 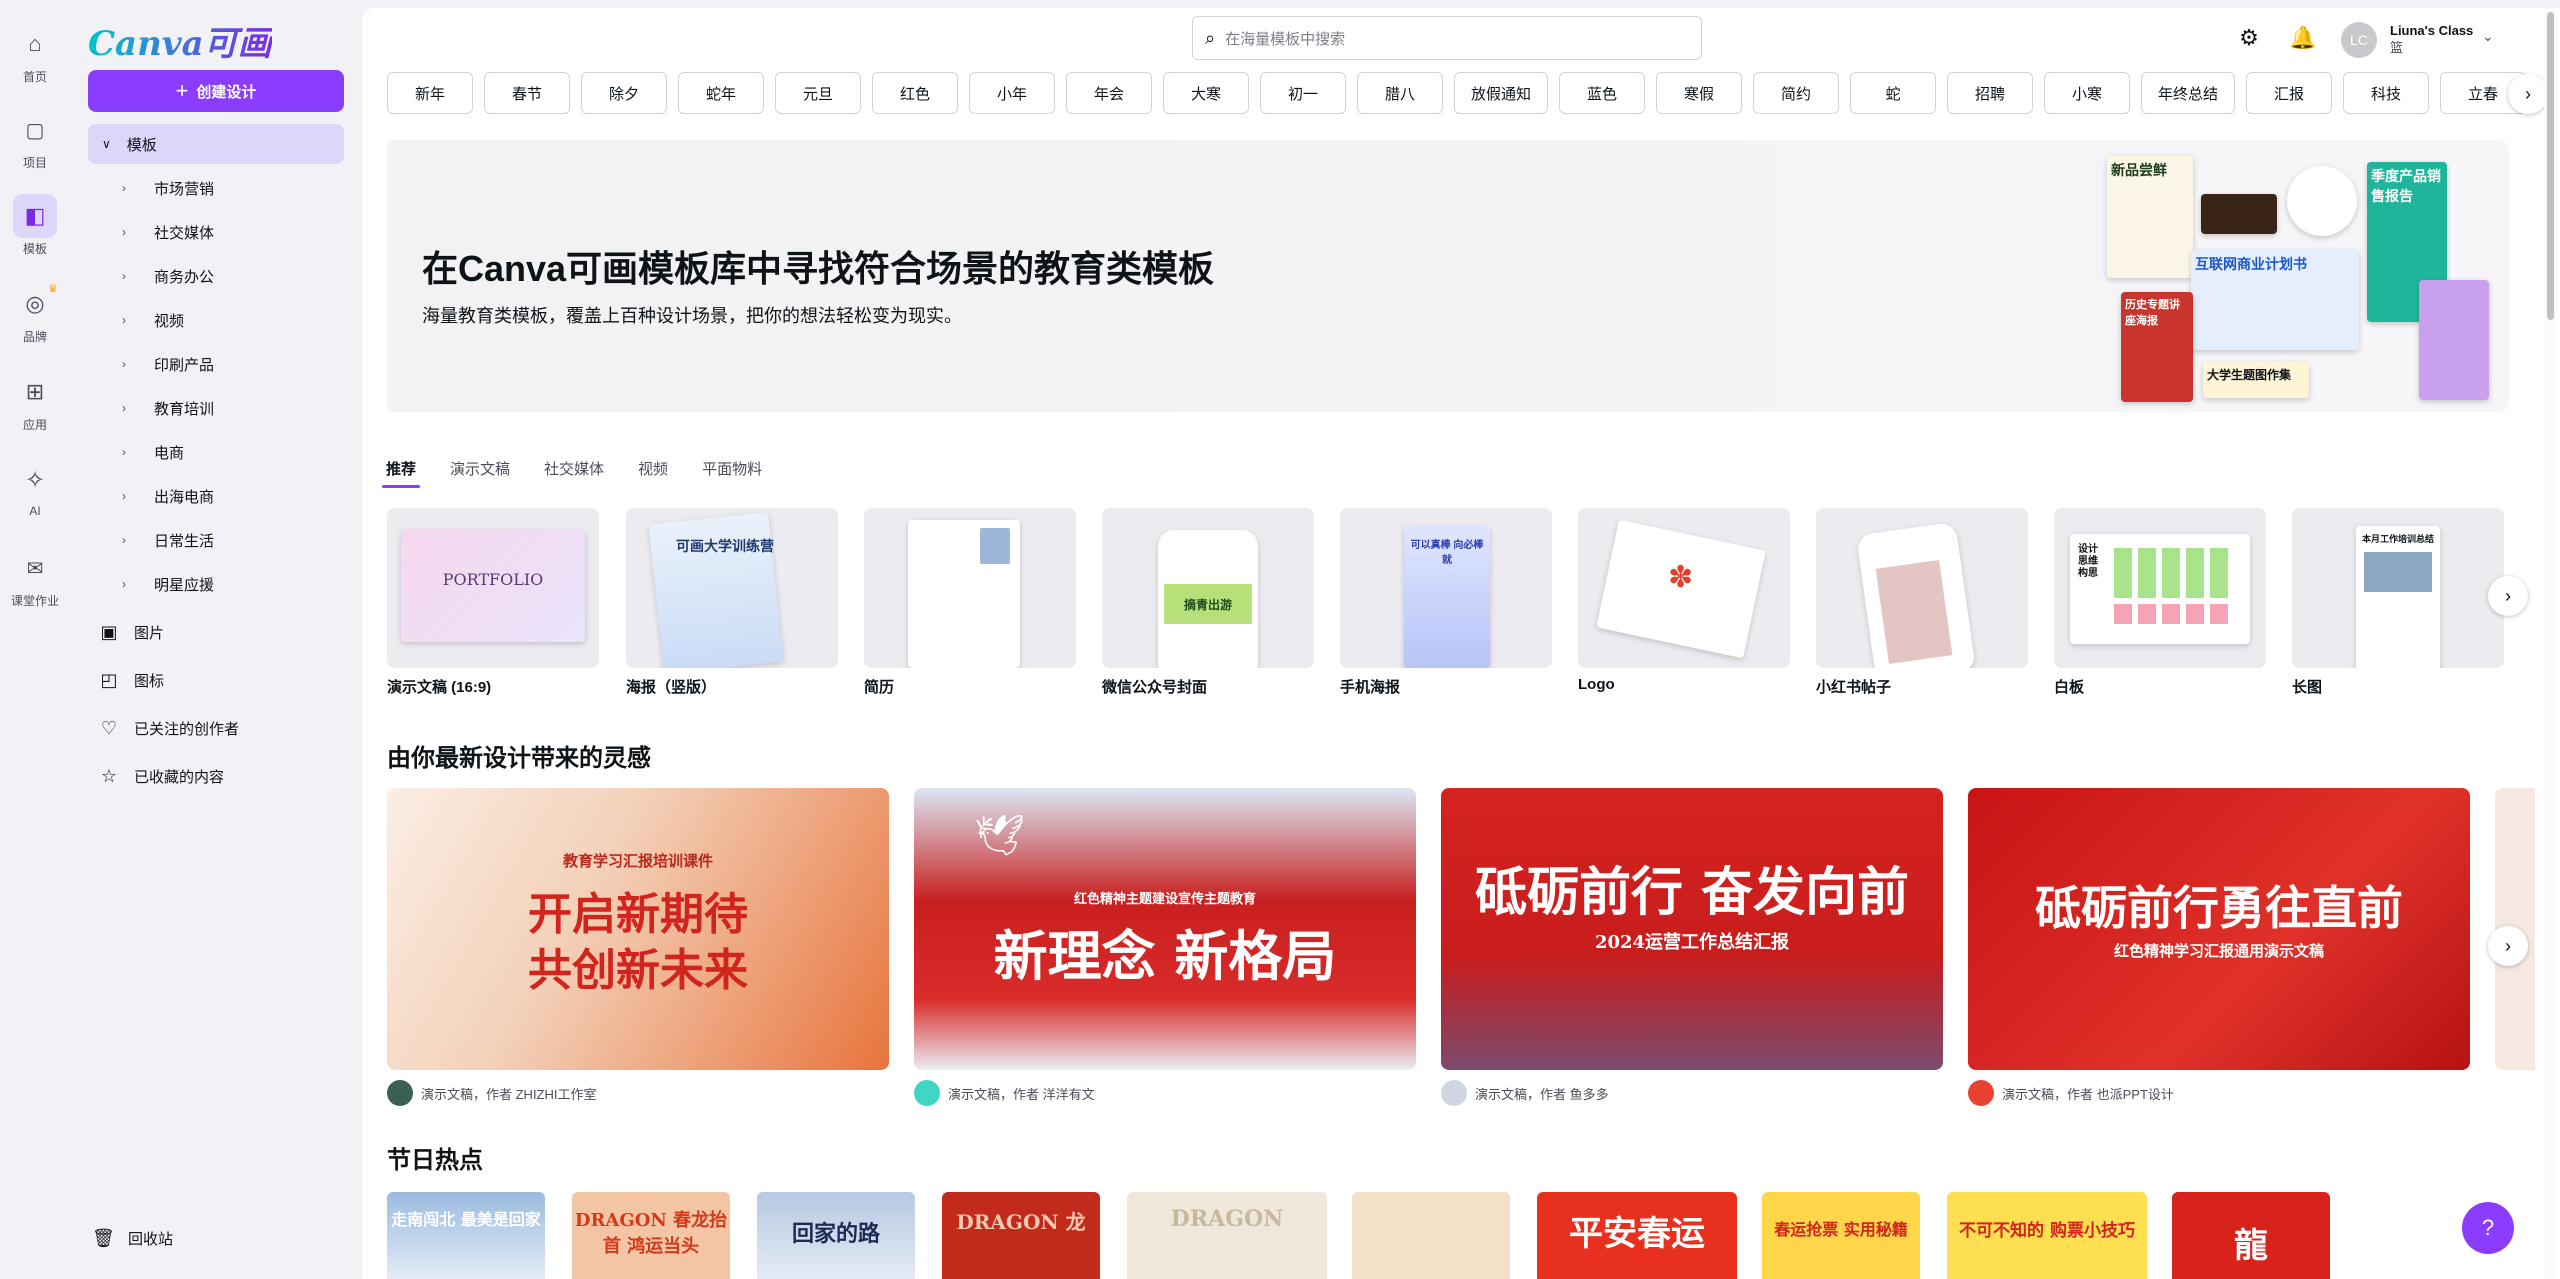 I want to click on template-title: 砥砺前行 奋发向前, so click(x=1692, y=892).